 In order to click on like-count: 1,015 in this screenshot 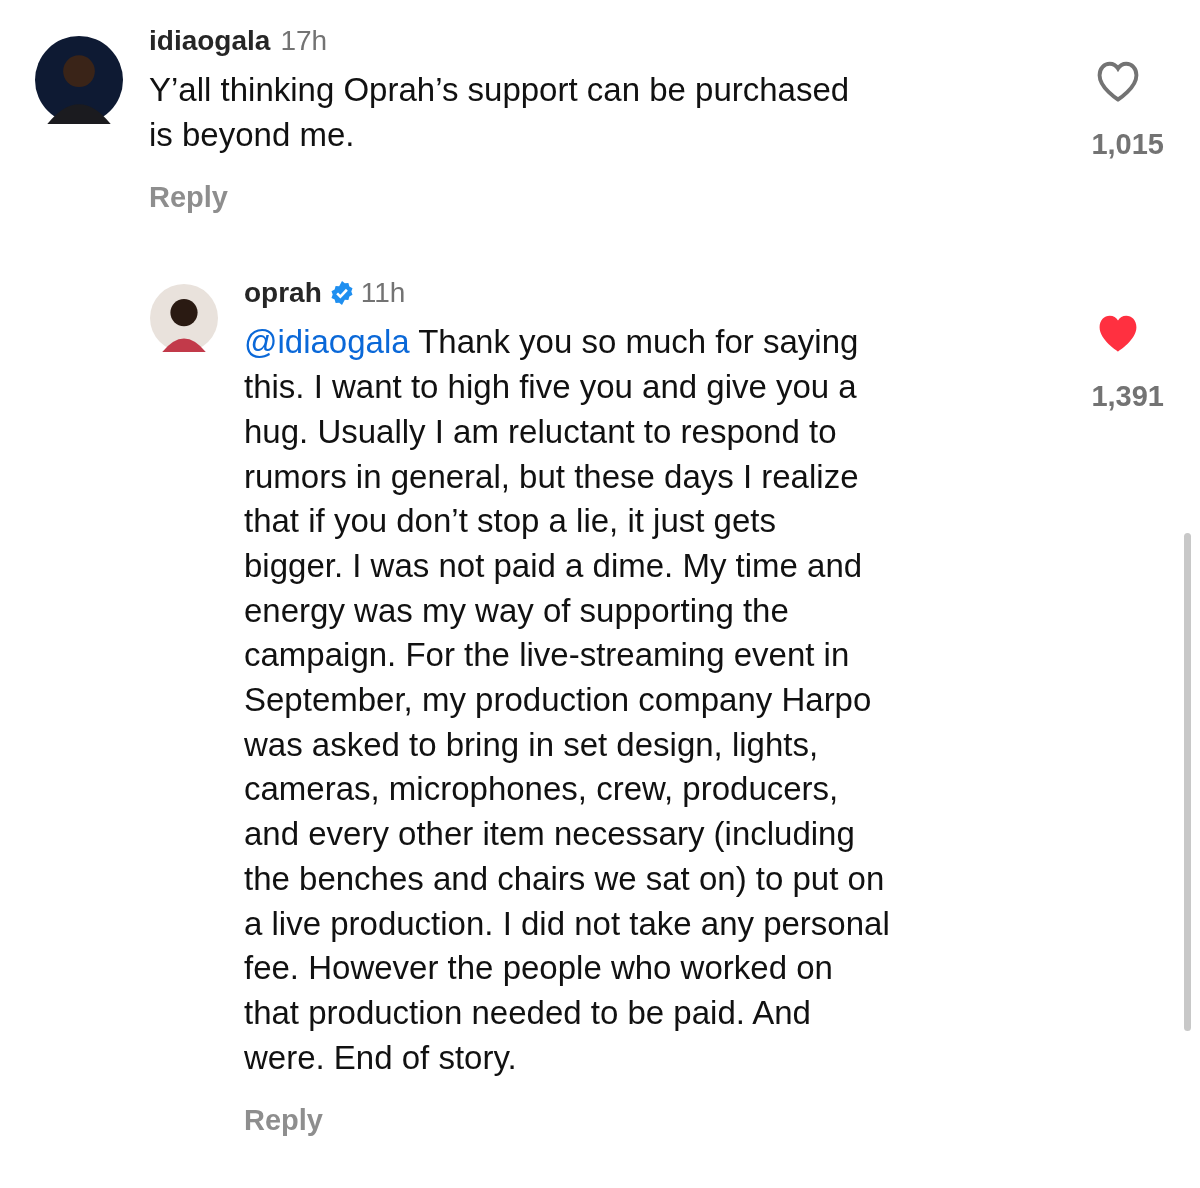, I will do `click(1127, 144)`.